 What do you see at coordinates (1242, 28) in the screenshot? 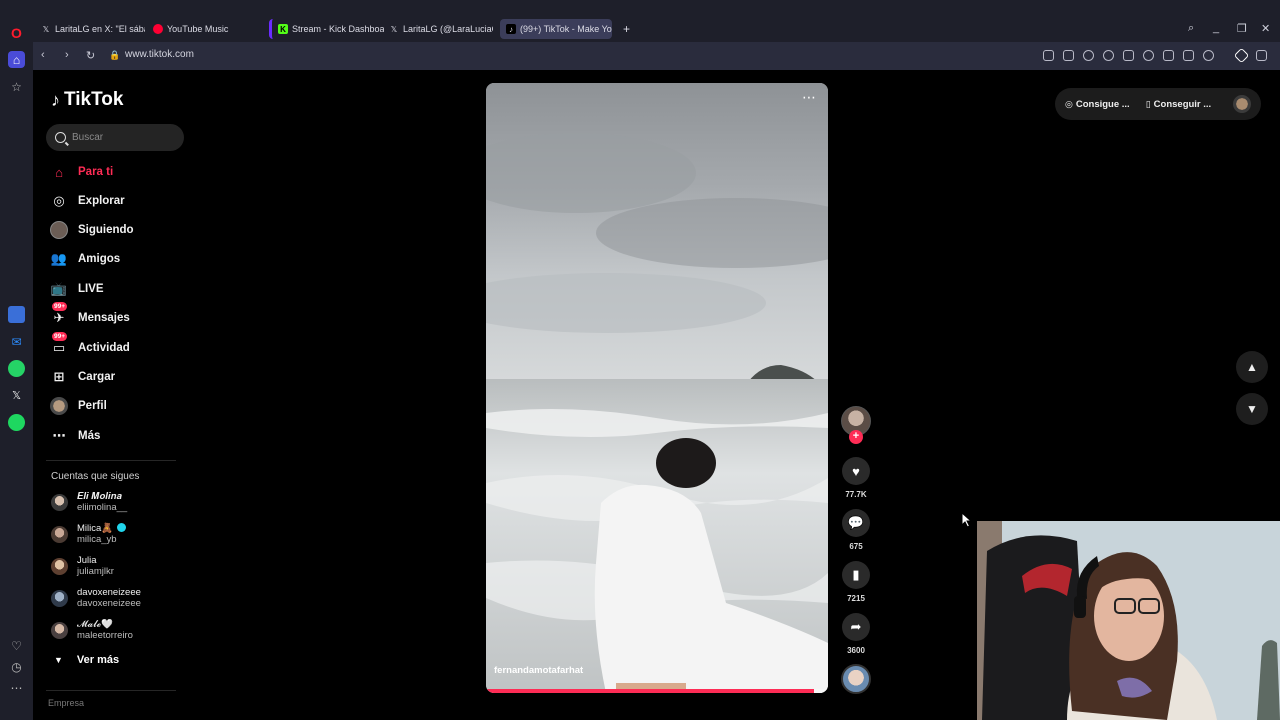
I see `restore-icon: ❐` at bounding box center [1242, 28].